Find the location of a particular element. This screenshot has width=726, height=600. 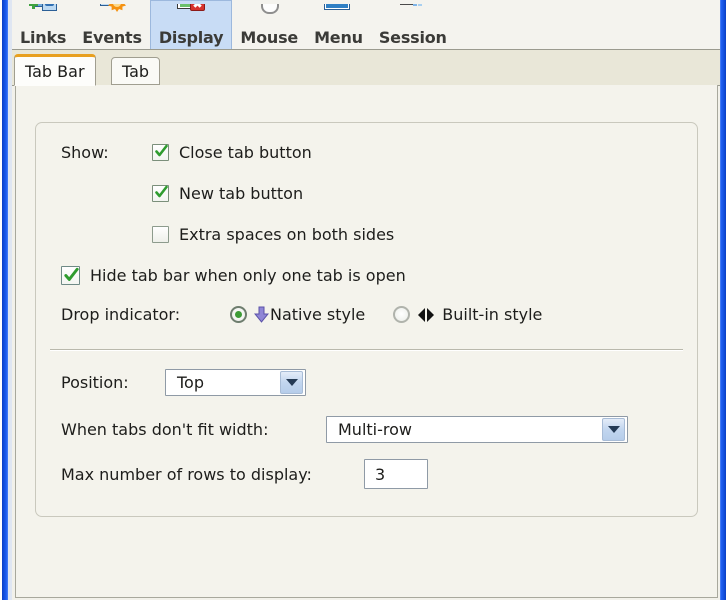

position-value: Top is located at coordinates (190, 382).